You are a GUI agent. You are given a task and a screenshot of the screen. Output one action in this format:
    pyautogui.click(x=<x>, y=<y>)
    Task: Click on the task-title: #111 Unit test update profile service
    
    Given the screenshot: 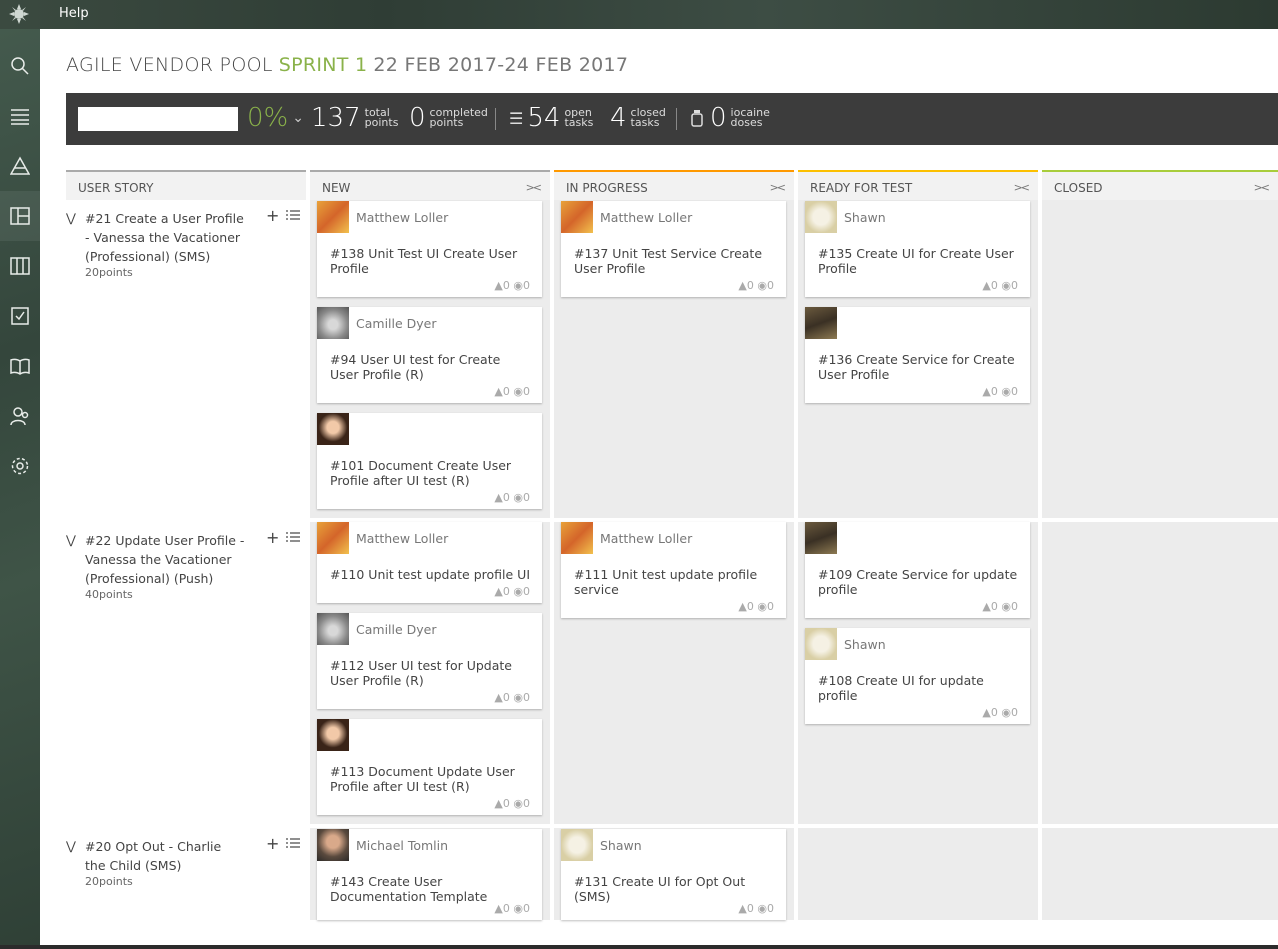 What is the action you would take?
    pyautogui.click(x=674, y=582)
    